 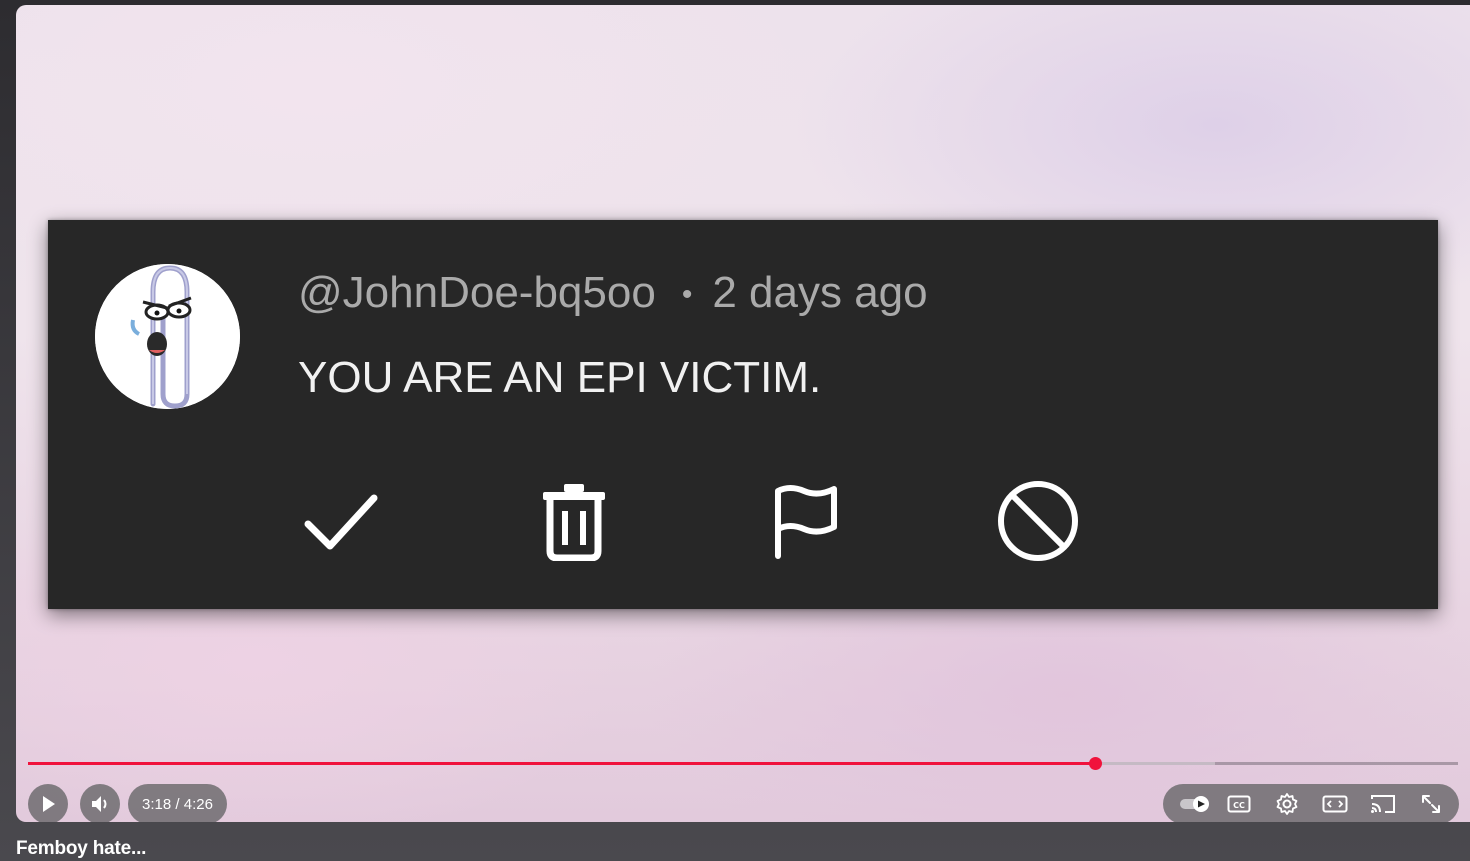 I want to click on svg-text: CC, so click(x=1239, y=805).